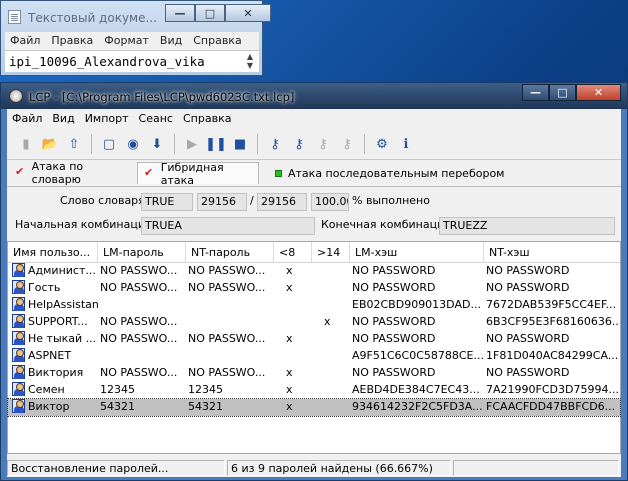 The height and width of the screenshot is (481, 628). Describe the element at coordinates (282, 202) in the screenshot. I see `progress-total-field: 29156` at that location.